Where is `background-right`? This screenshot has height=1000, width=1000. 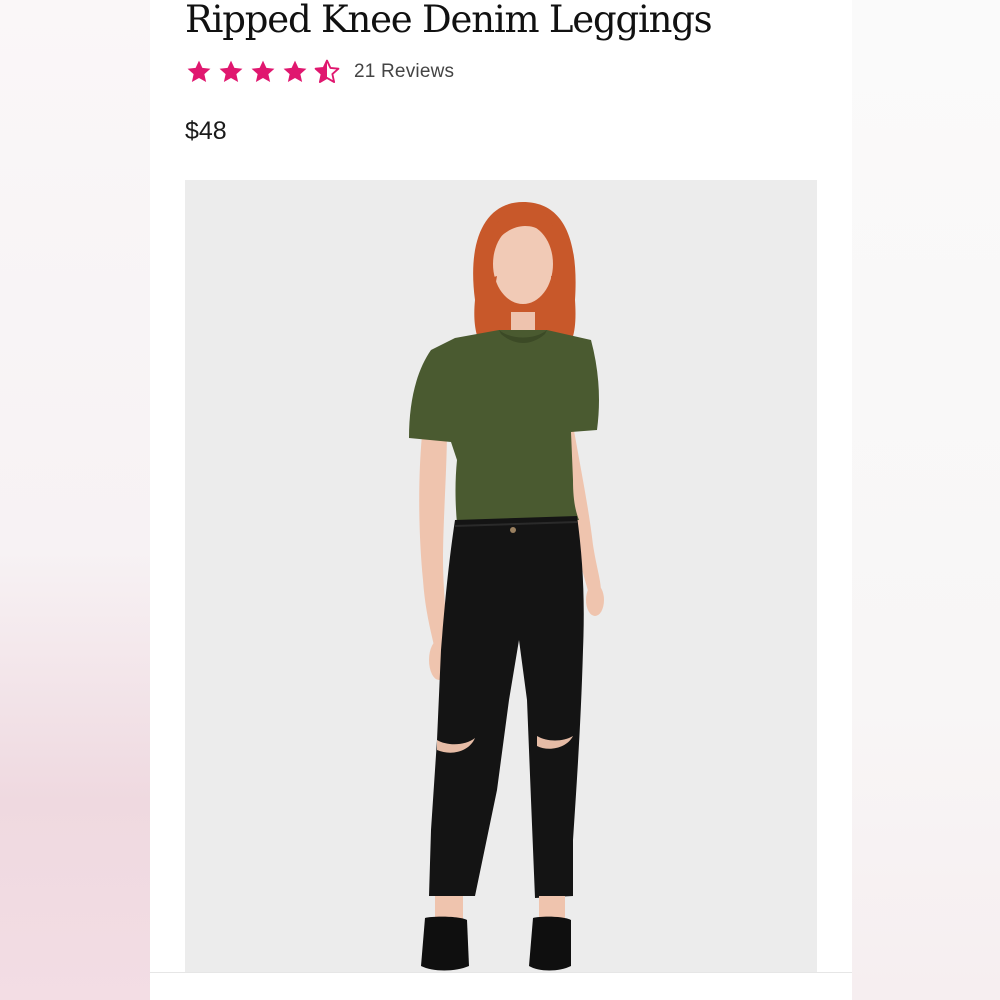 background-right is located at coordinates (926, 500).